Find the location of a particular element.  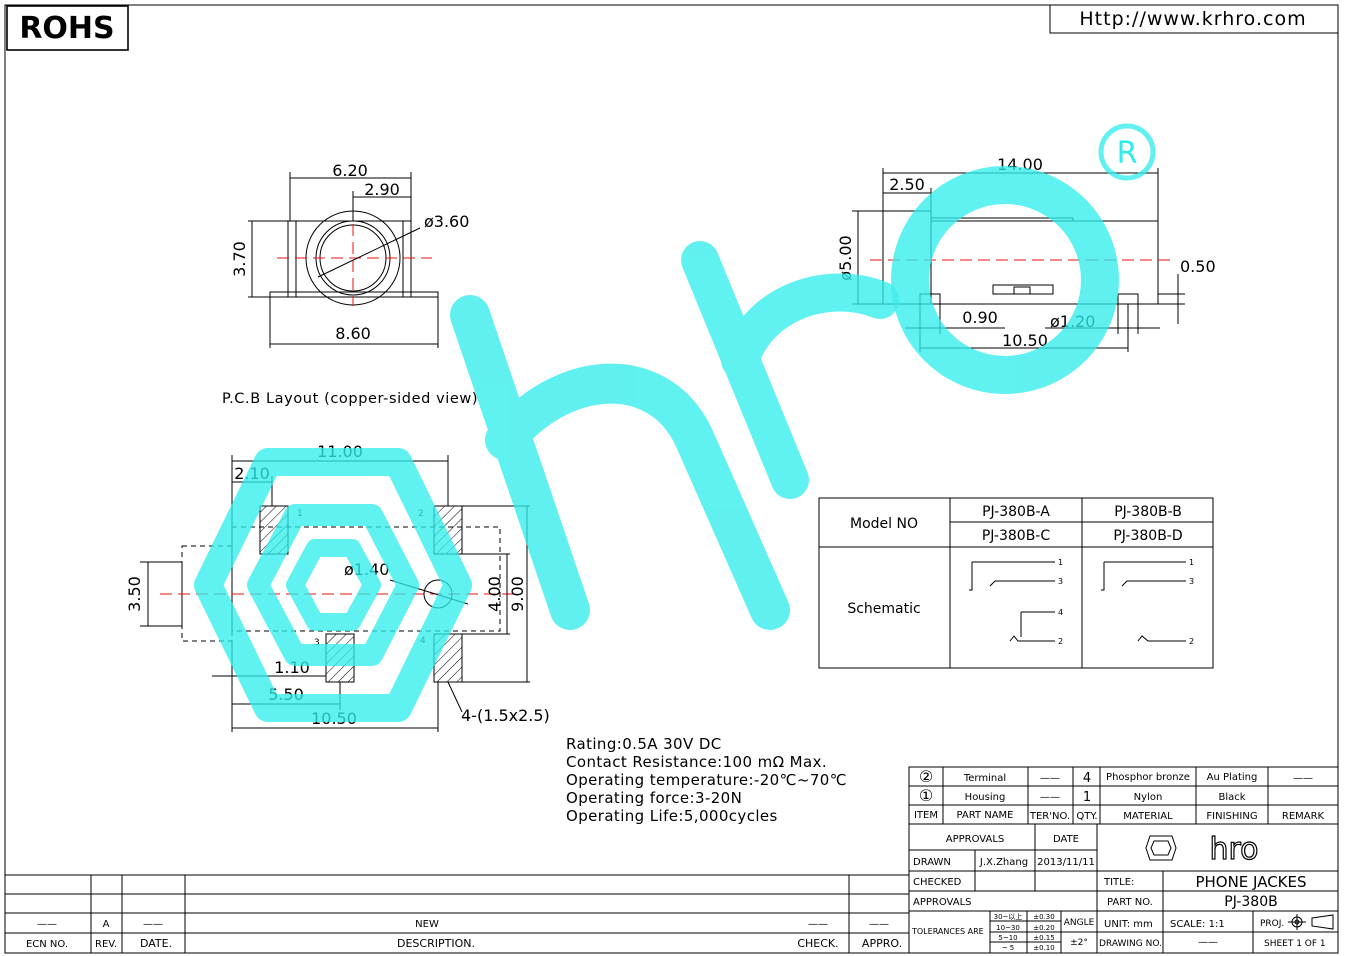

rev-header-rev: REV. is located at coordinates (106, 944).